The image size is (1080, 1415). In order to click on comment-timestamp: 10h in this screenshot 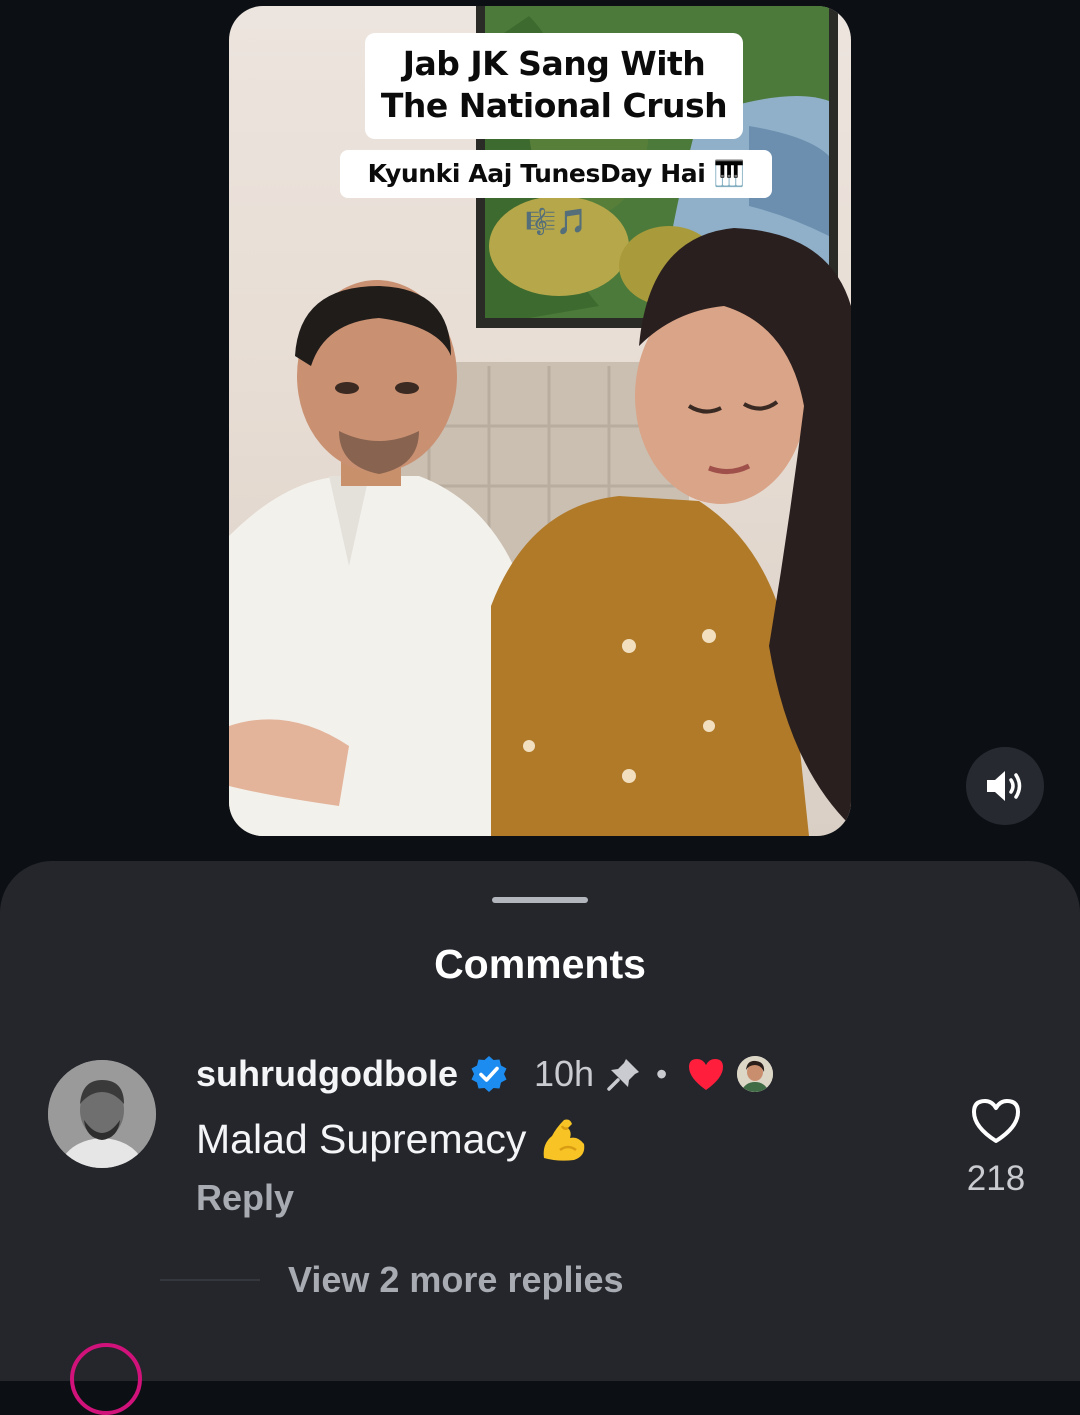, I will do `click(564, 1073)`.